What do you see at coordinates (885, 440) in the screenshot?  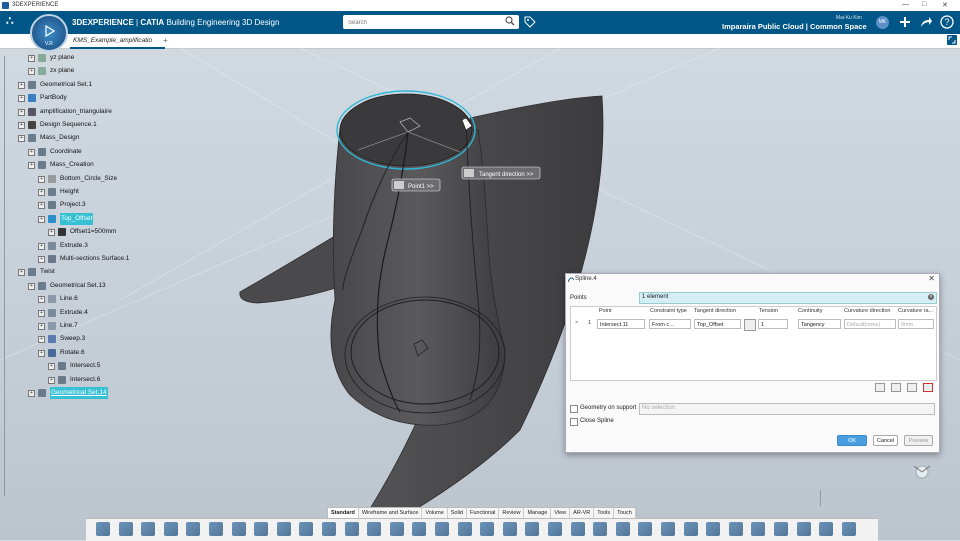 I see `cancel-button: Cancel` at bounding box center [885, 440].